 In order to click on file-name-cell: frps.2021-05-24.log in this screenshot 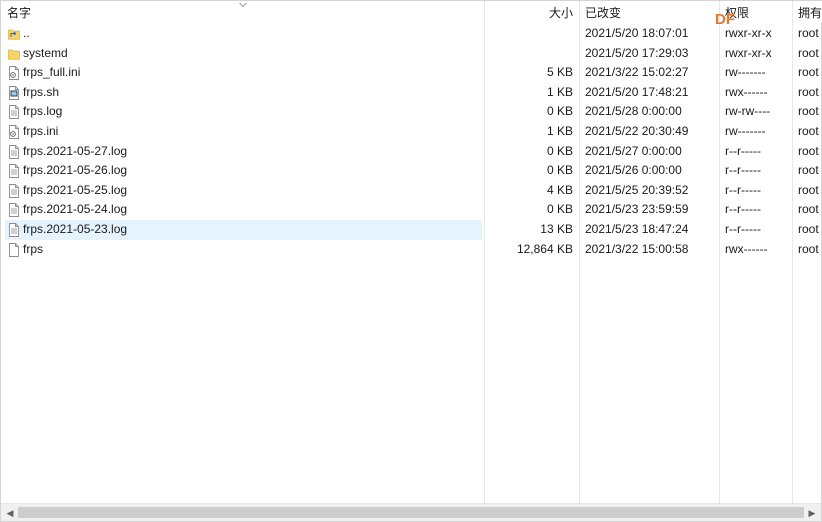, I will do `click(243, 210)`.